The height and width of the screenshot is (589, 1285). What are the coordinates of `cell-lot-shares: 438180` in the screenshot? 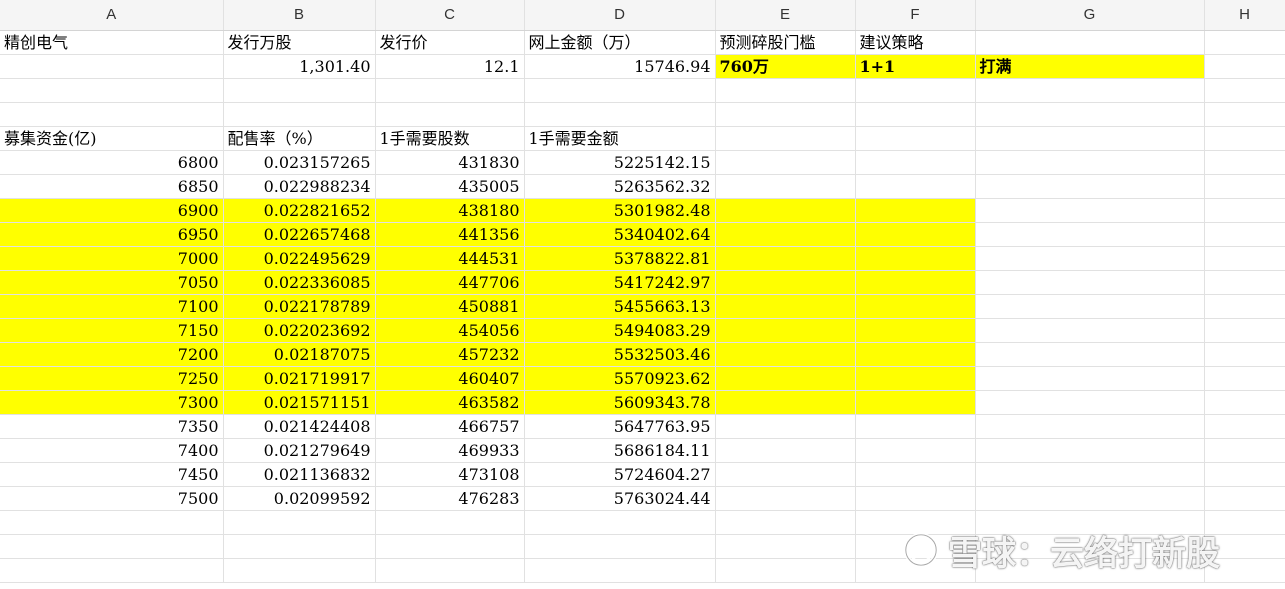 It's located at (450, 210).